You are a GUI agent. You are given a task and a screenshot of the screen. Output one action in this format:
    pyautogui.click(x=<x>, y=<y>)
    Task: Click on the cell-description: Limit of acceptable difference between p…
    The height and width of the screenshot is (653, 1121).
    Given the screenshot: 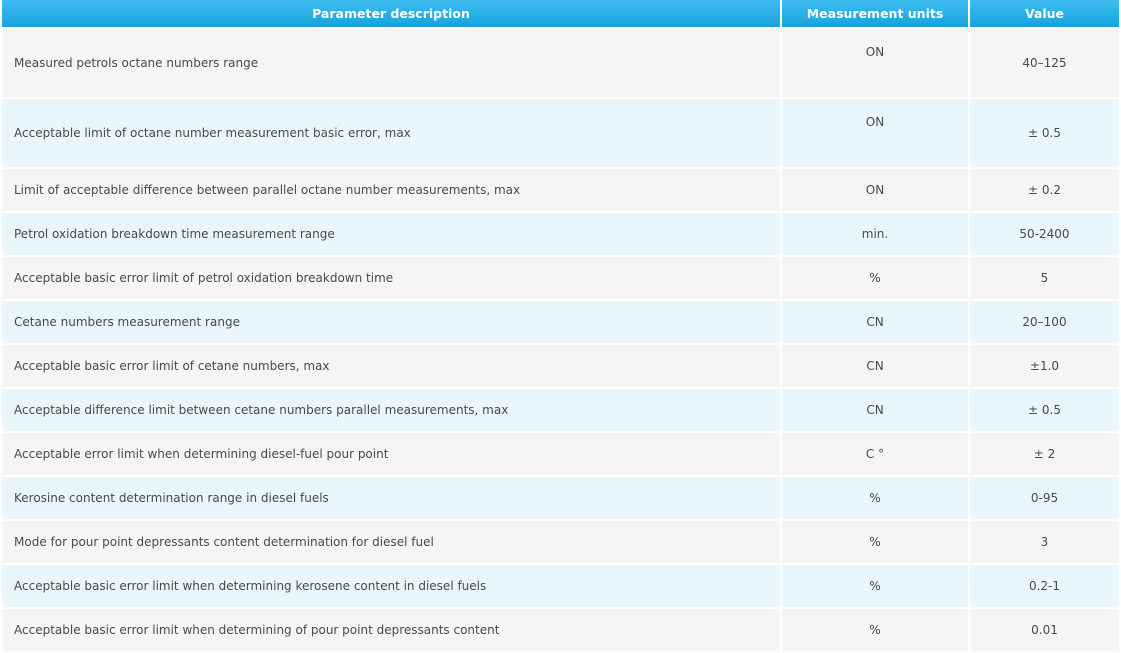 What is the action you would take?
    pyautogui.click(x=391, y=190)
    